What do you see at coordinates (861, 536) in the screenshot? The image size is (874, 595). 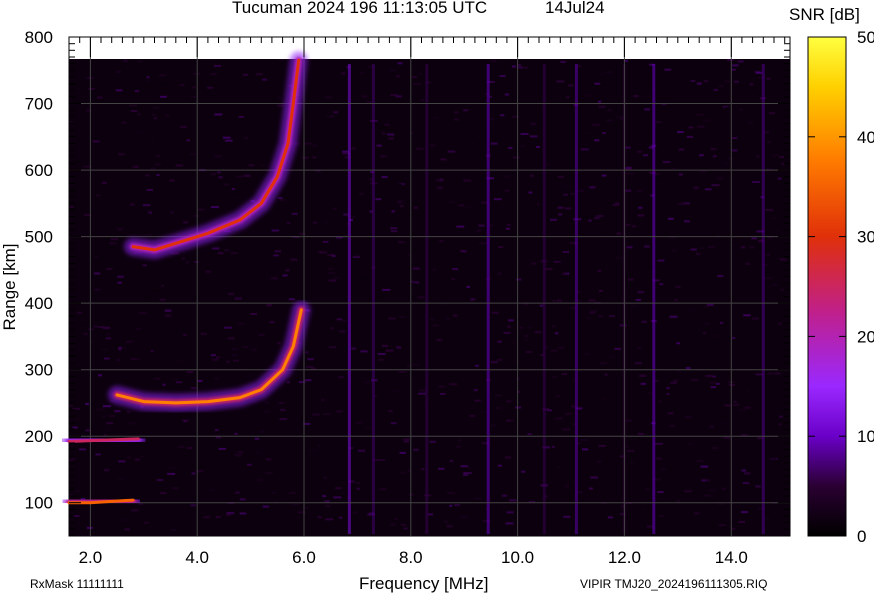 I see `colorbar-tick-label: 0` at bounding box center [861, 536].